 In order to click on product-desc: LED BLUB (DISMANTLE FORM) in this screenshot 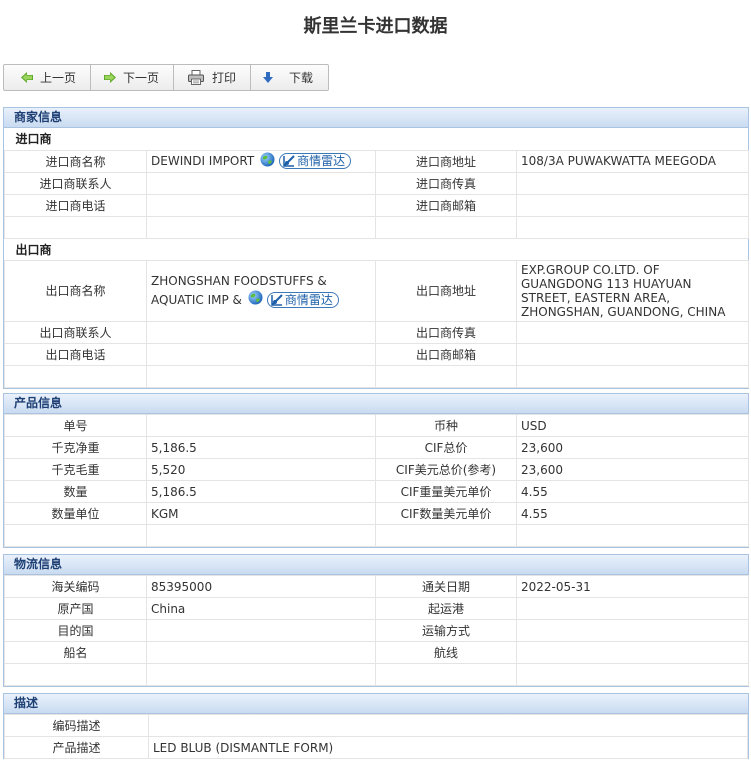, I will do `click(448, 747)`.